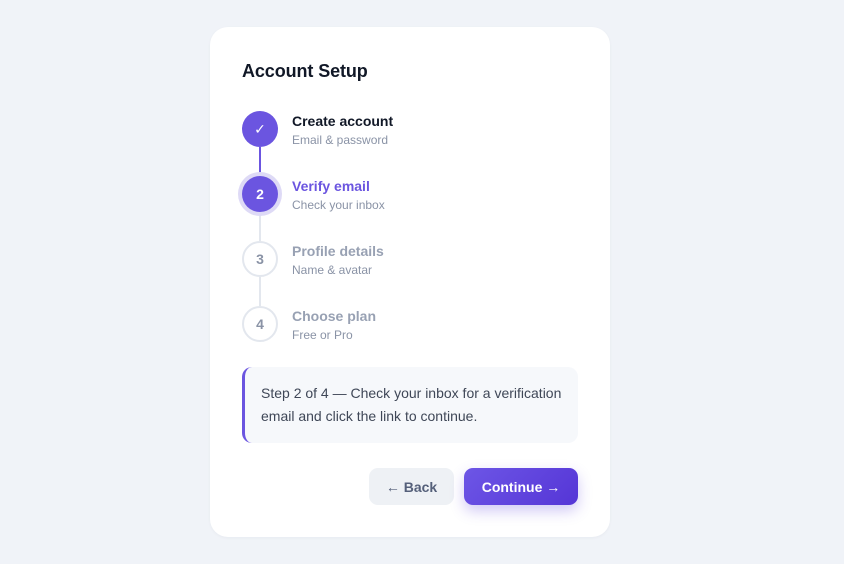  I want to click on step-verify-email: 2 Verify email Check your inbox, so click(412, 196).